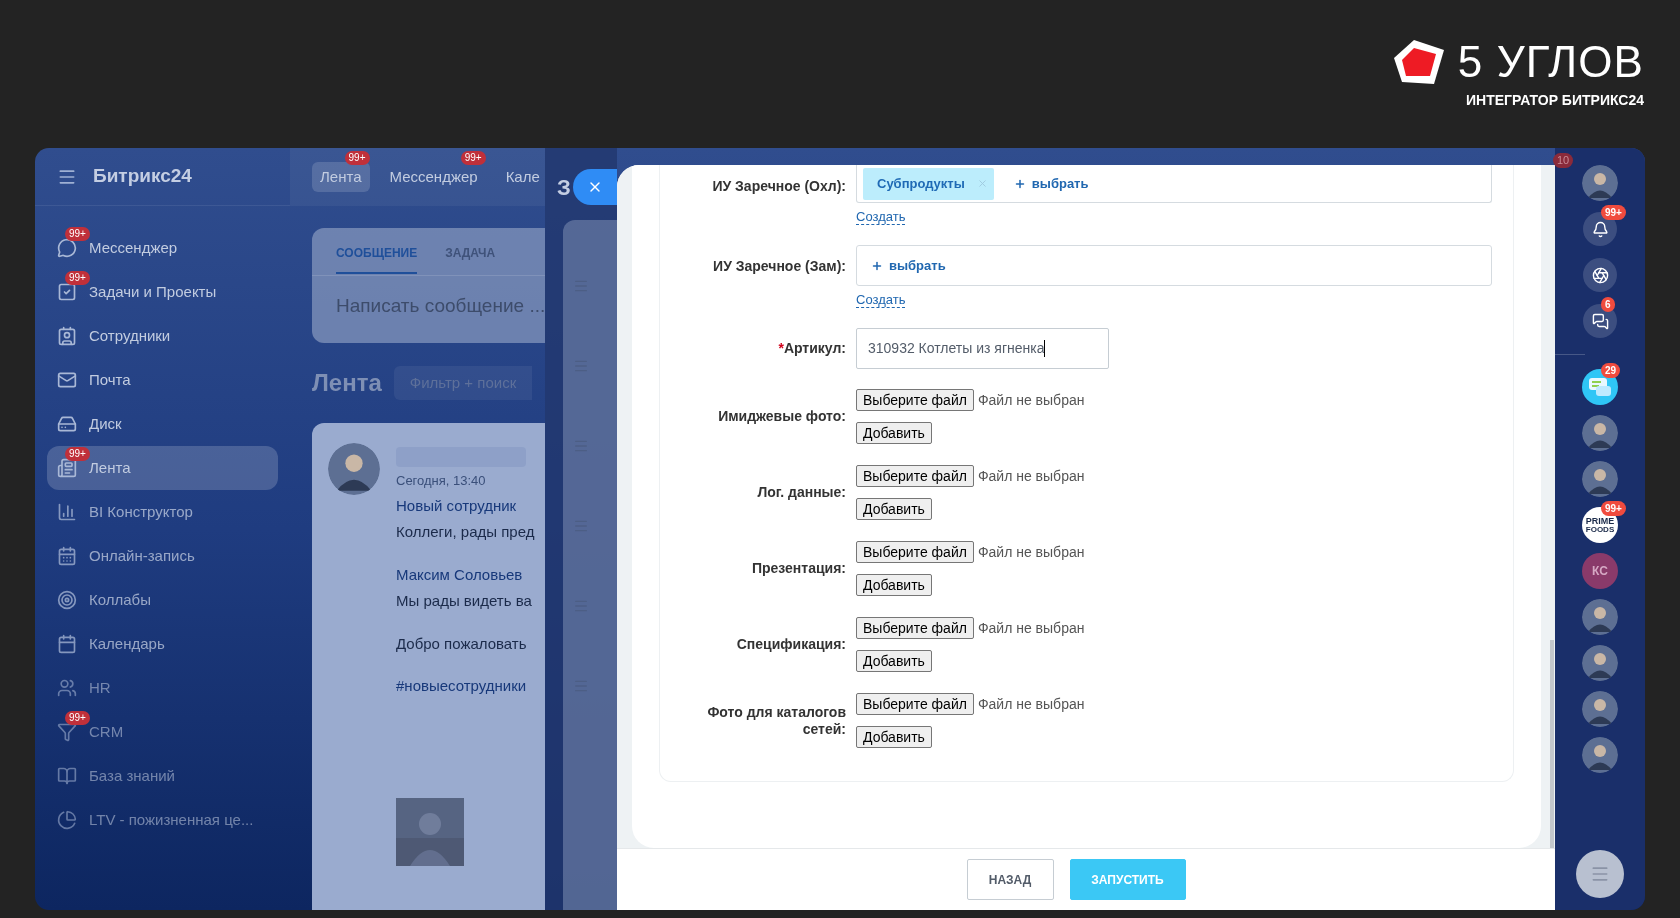  What do you see at coordinates (162, 644) in the screenshot?
I see `sidebar-item: Календарь` at bounding box center [162, 644].